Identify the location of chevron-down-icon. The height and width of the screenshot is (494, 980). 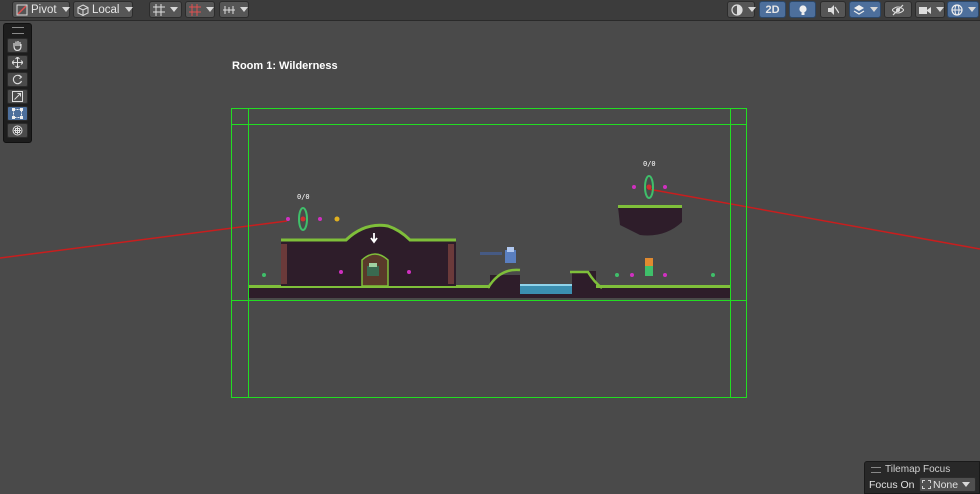
(966, 484).